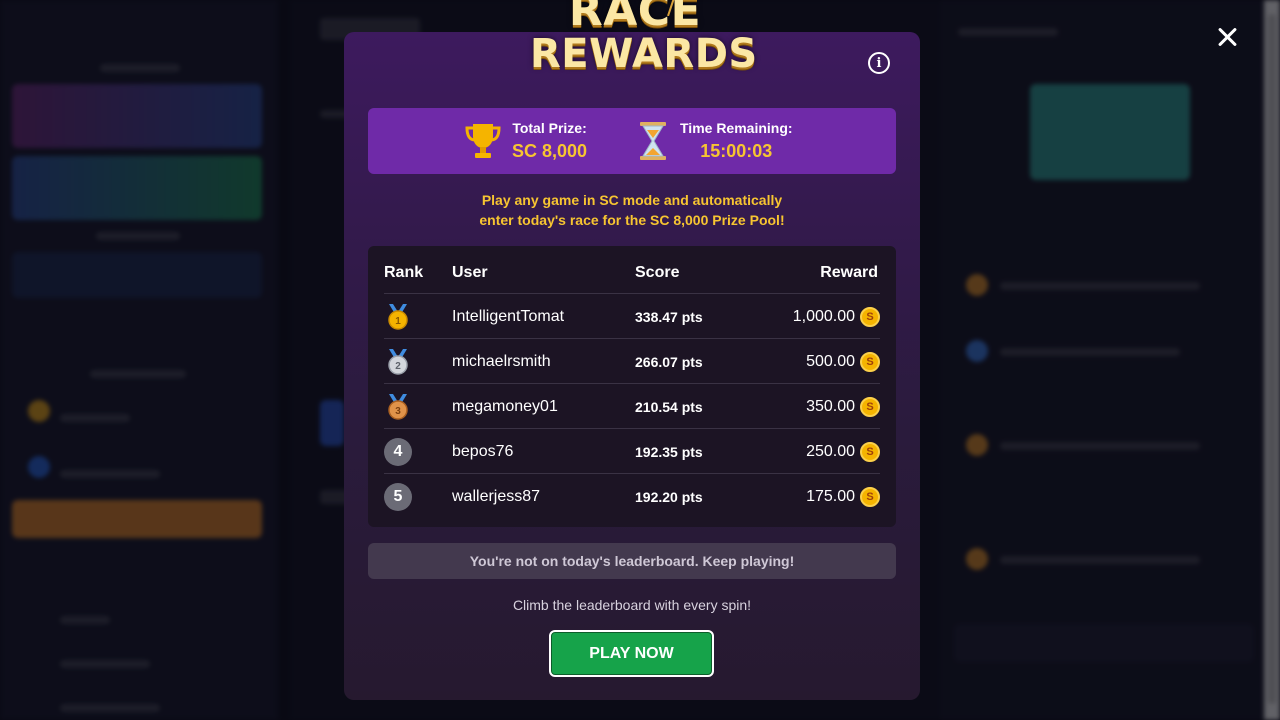 The height and width of the screenshot is (720, 1280). I want to click on row-reward-value: 350.00, so click(830, 406).